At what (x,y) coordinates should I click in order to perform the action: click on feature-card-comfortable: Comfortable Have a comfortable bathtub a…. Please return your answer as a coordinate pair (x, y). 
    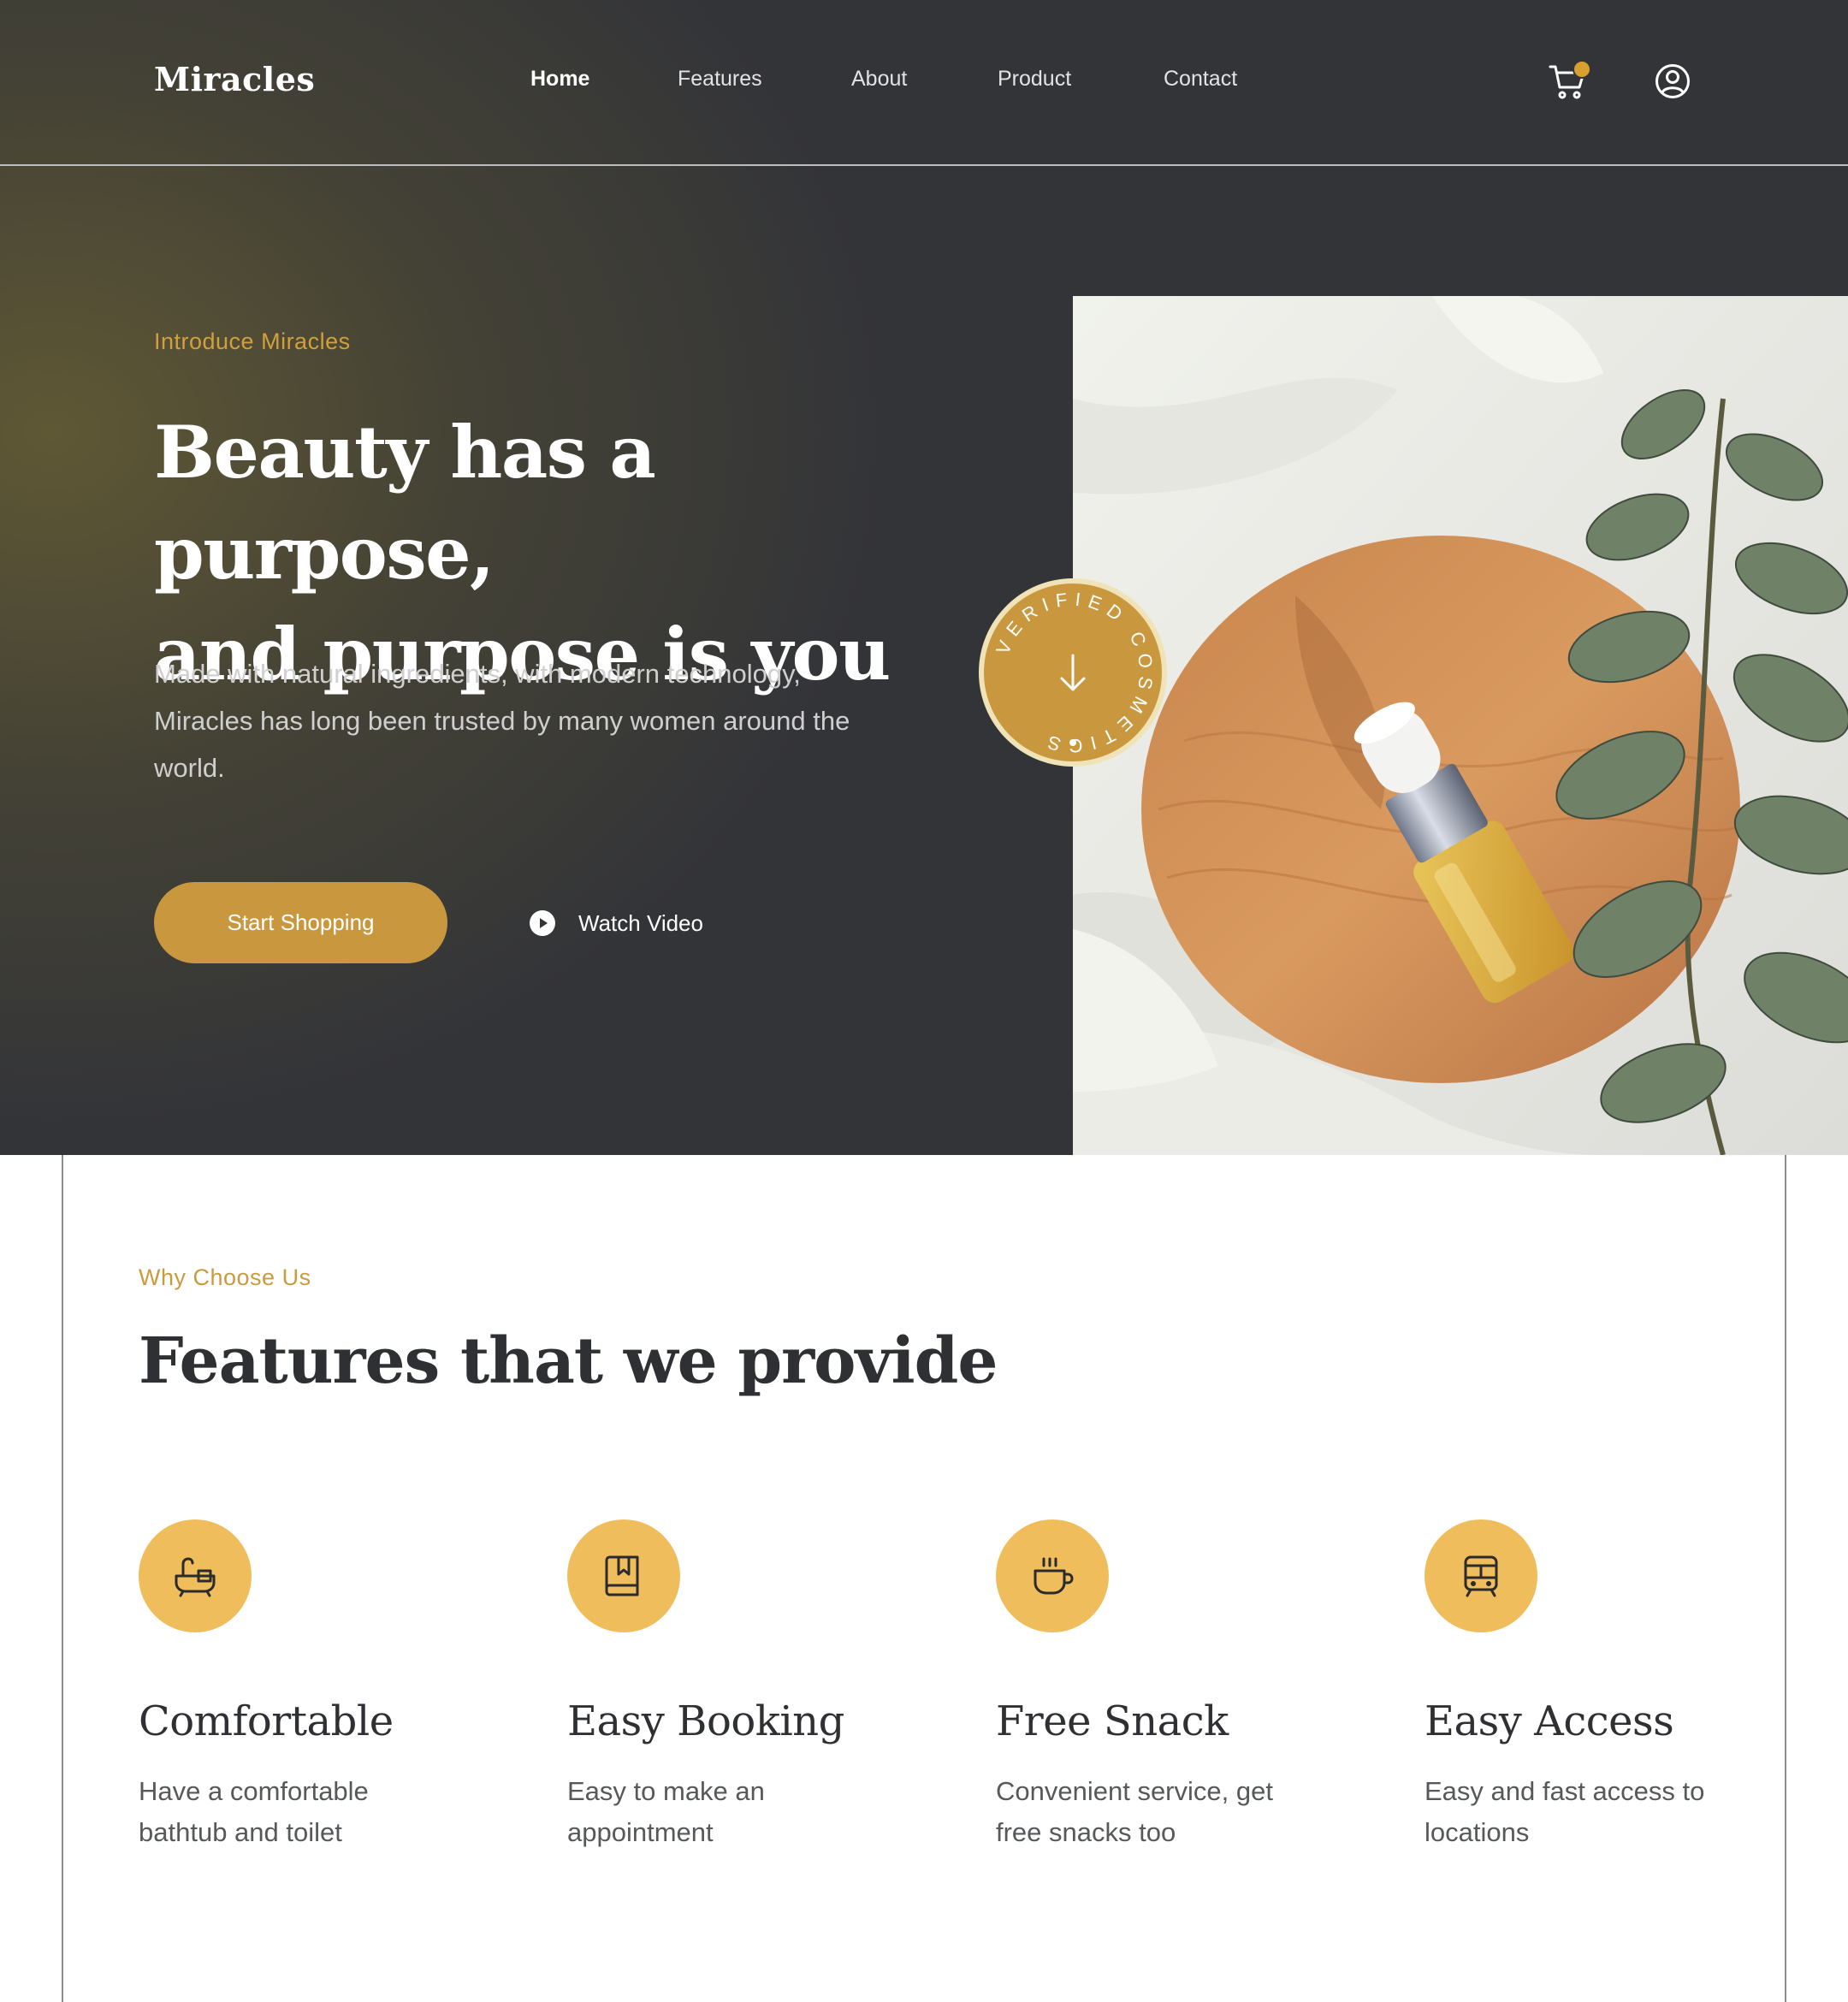
    Looking at the image, I should click on (327, 1686).